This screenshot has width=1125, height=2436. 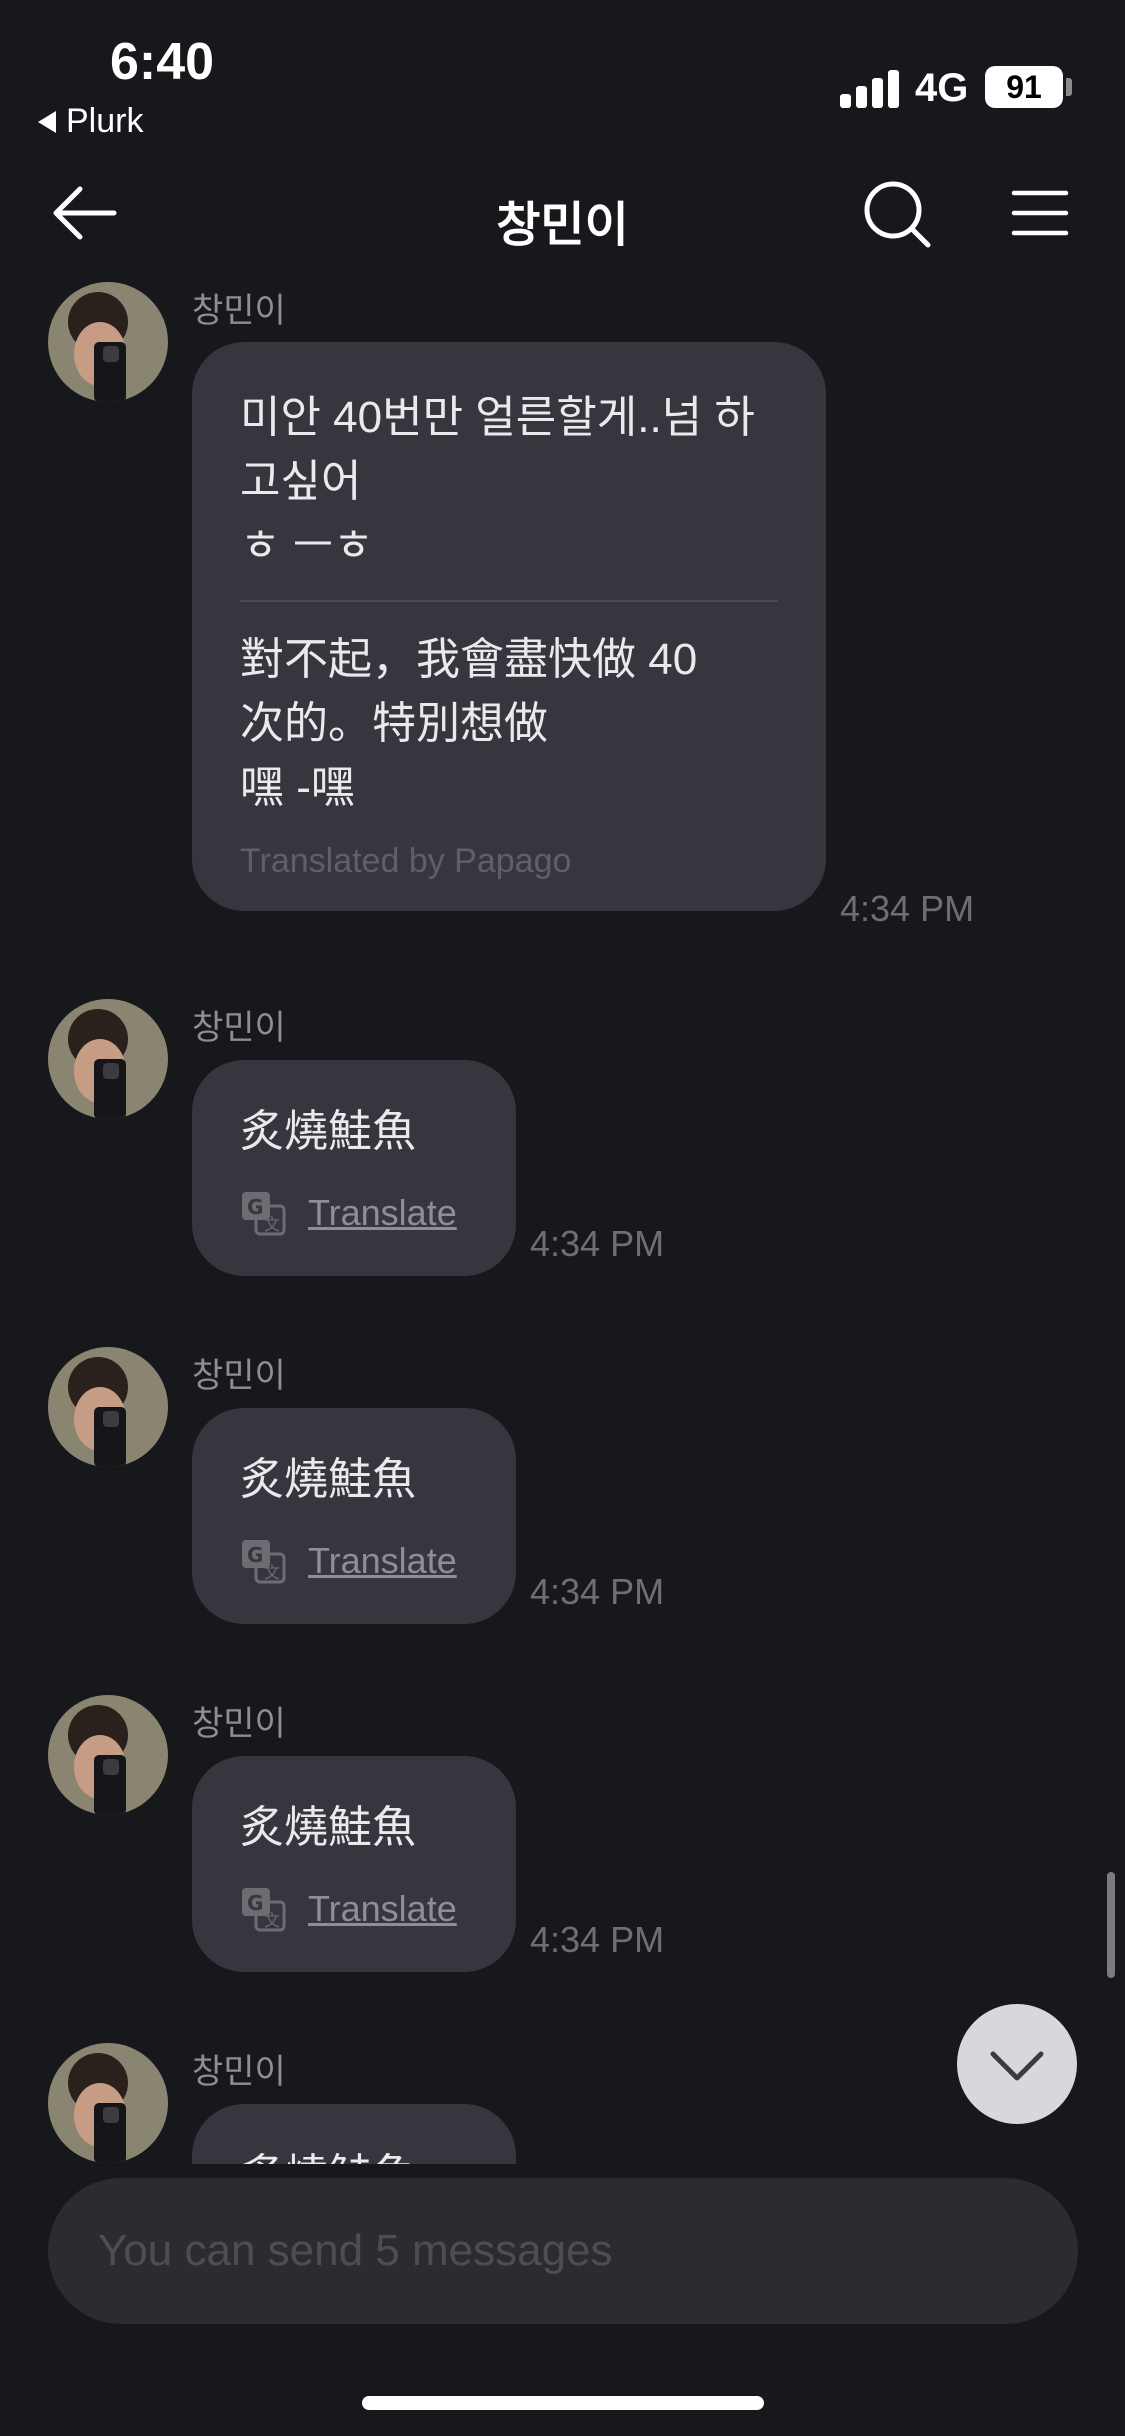 What do you see at coordinates (406, 861) in the screenshot?
I see `translation-credit: Translated by Papago` at bounding box center [406, 861].